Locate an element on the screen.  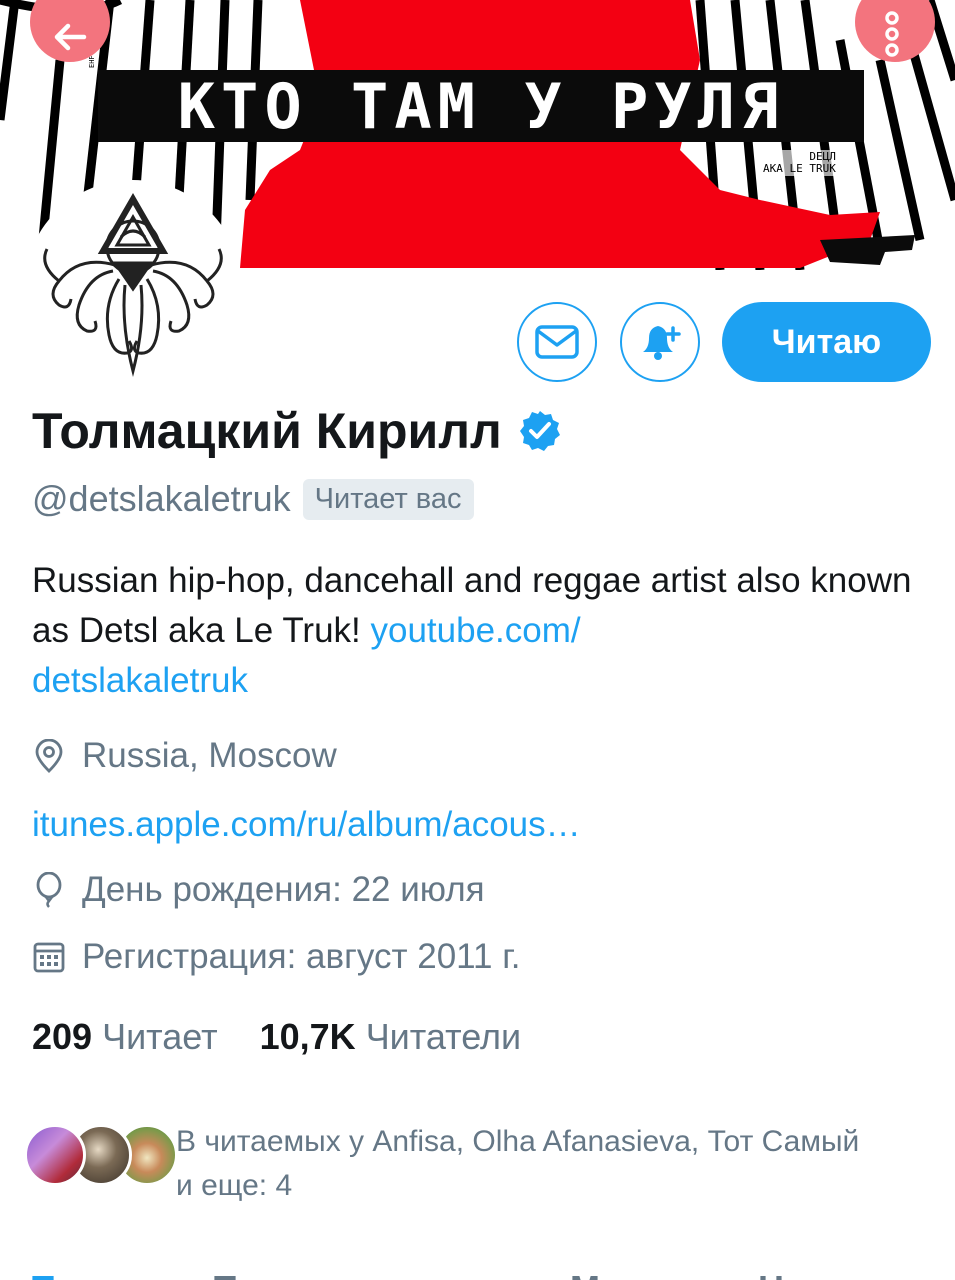
followers-label: Читатели is located at coordinates (443, 1036).